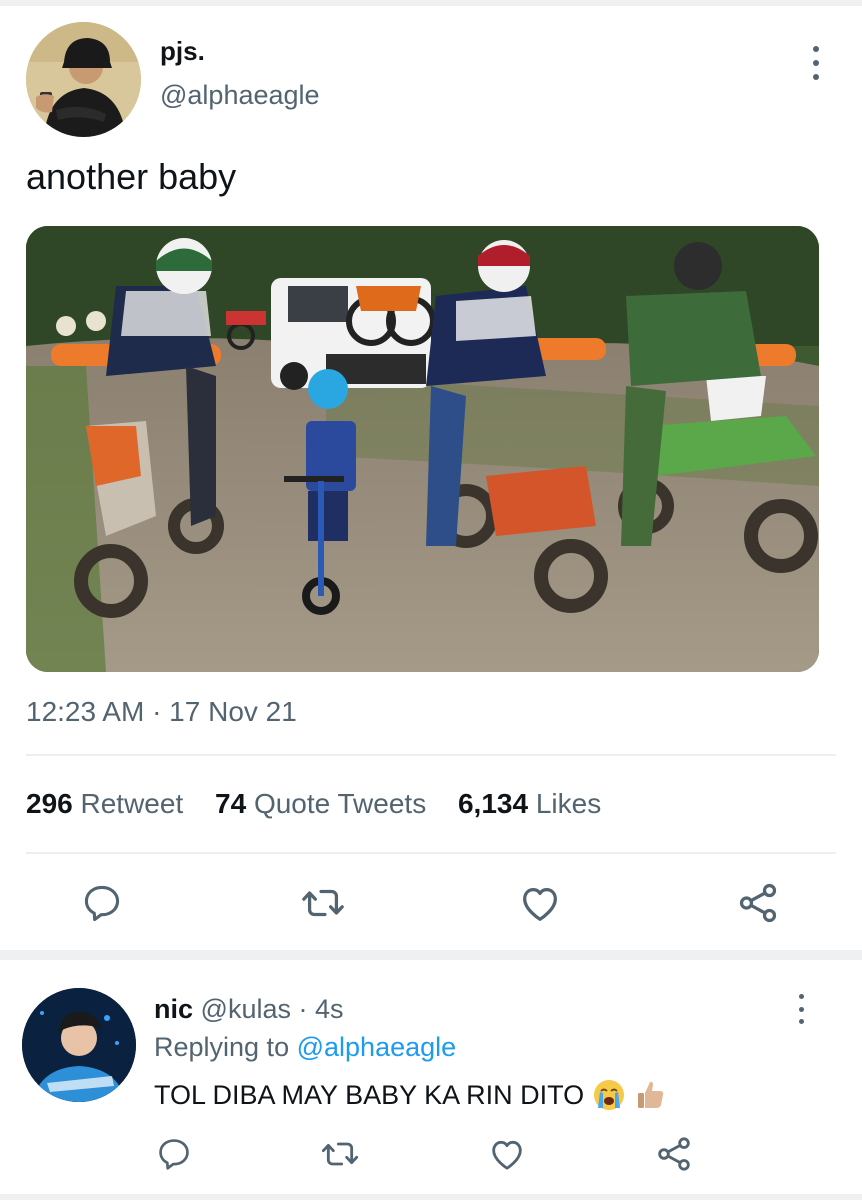  I want to click on quote-tweets-stat: 74 Quote Tweets, so click(320, 803).